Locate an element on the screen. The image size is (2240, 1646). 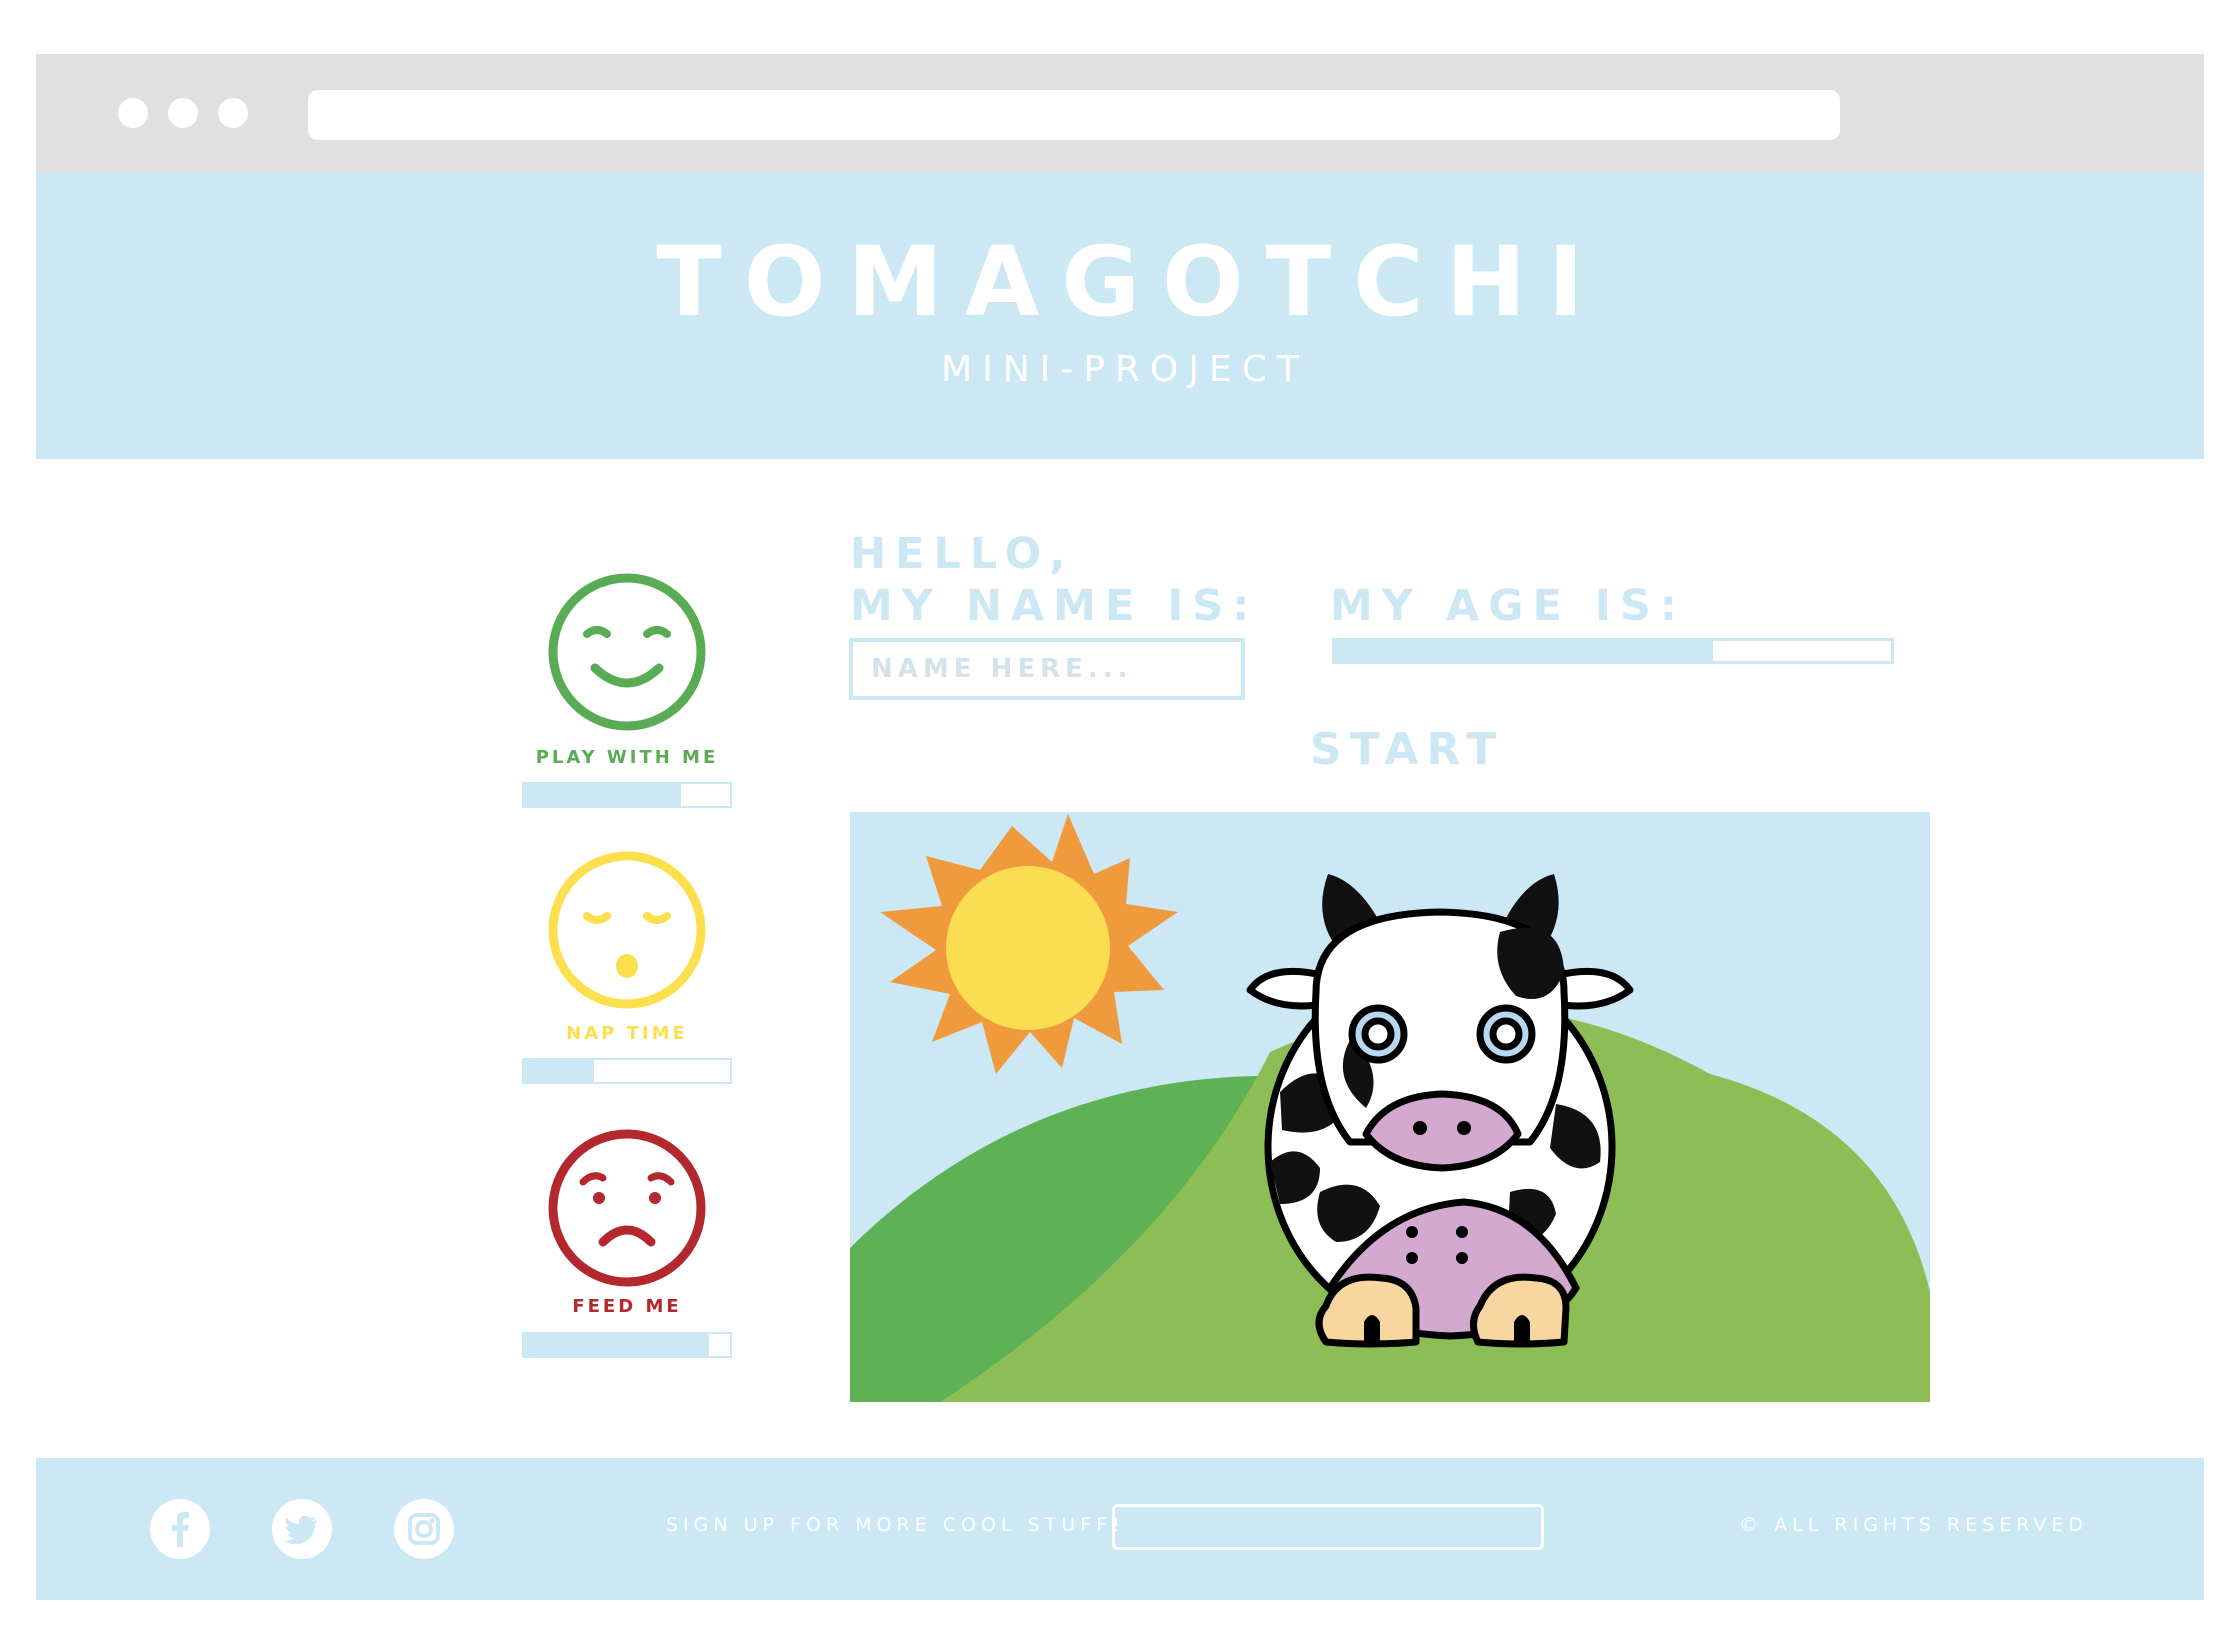
facebook-icon is located at coordinates (180, 1529).